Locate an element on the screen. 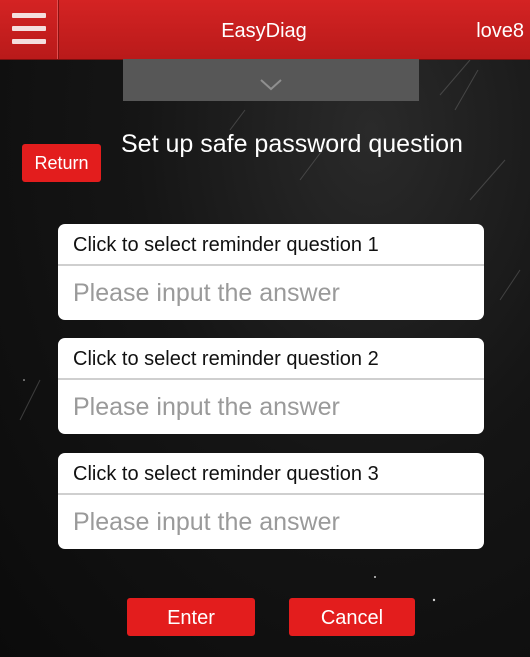  question-select-3: Click to select reminder question 3 is located at coordinates (271, 474).